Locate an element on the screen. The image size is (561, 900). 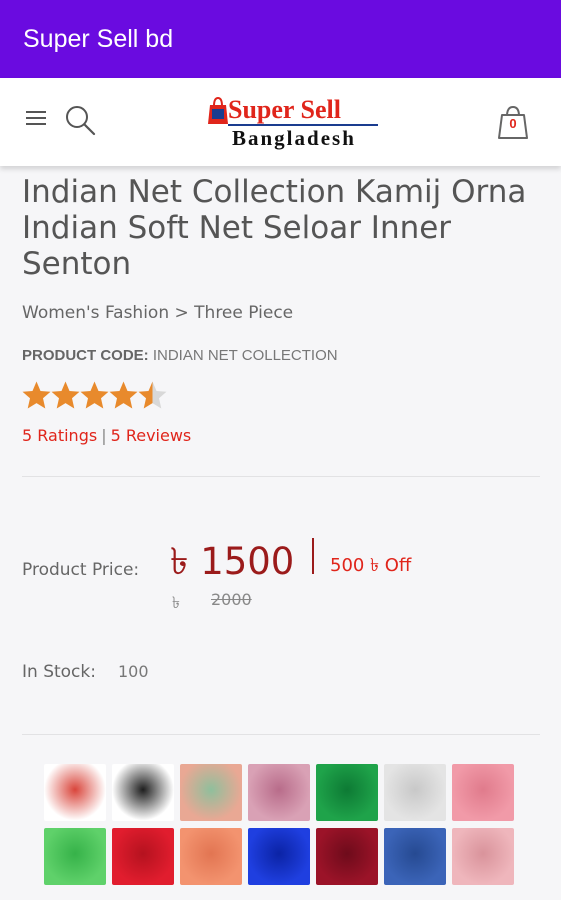
hamburger-menu-icon is located at coordinates (36, 119).